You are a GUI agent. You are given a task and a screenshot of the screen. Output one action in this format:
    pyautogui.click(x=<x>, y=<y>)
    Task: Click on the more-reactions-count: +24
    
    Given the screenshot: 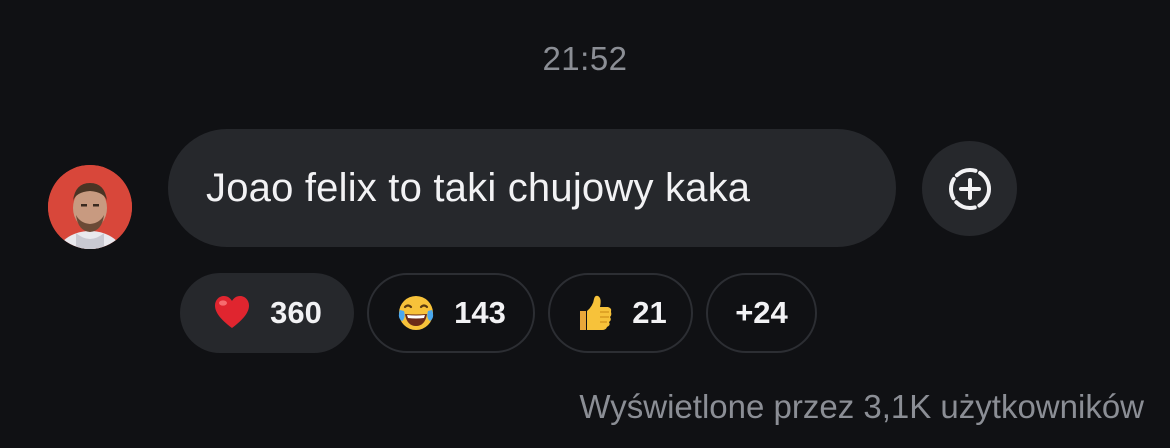 What is the action you would take?
    pyautogui.click(x=761, y=312)
    